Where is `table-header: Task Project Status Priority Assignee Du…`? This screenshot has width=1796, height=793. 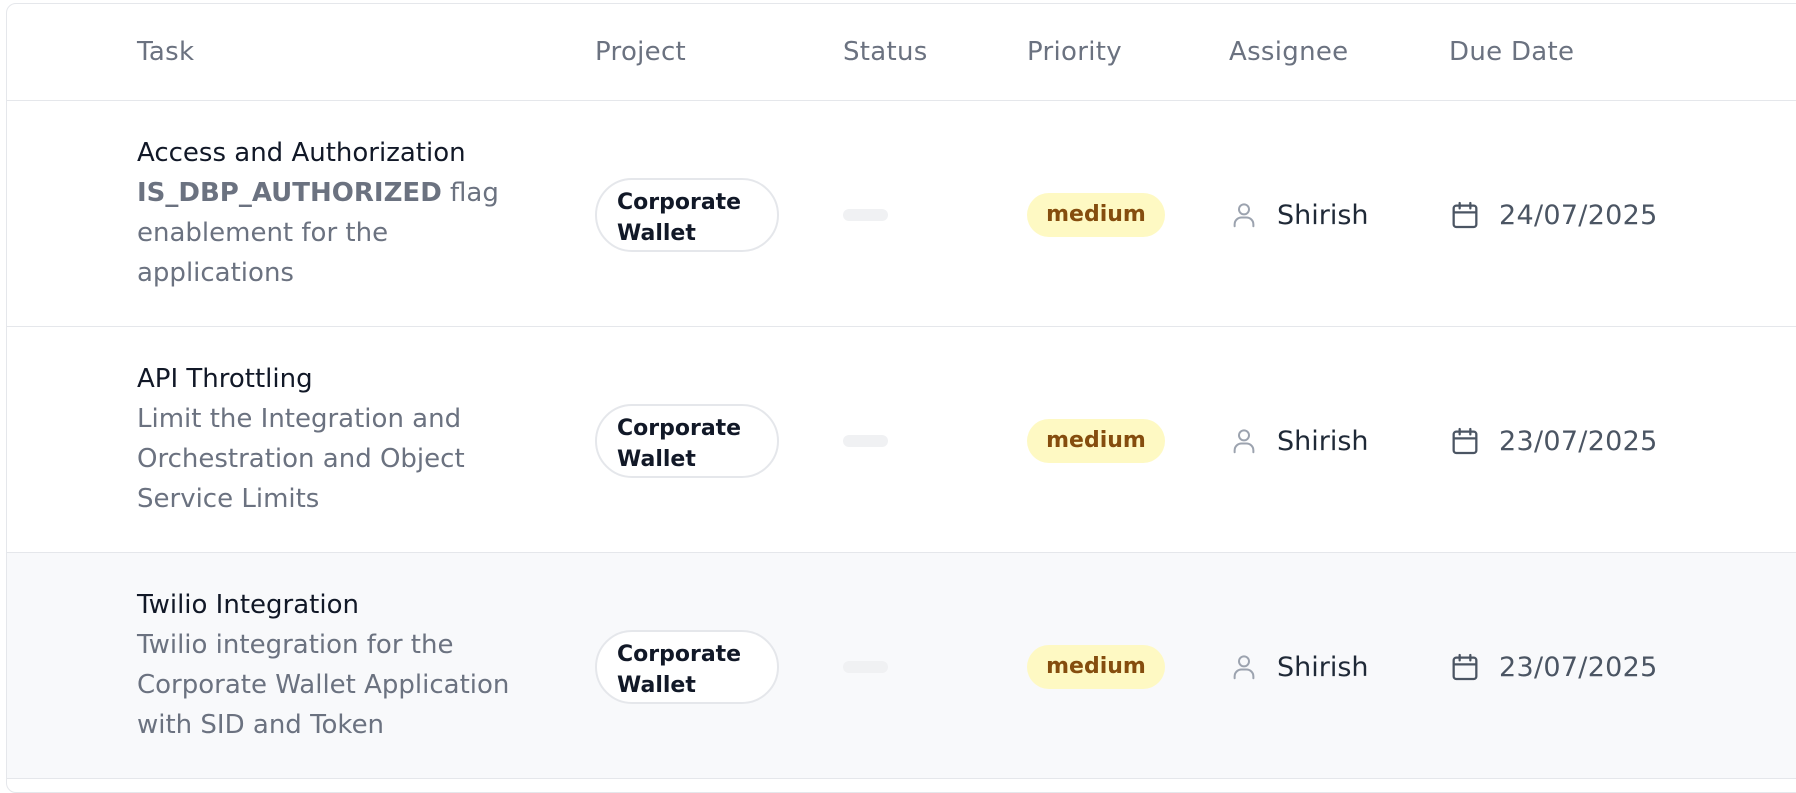 table-header: Task Project Status Priority Assignee Du… is located at coordinates (901, 52).